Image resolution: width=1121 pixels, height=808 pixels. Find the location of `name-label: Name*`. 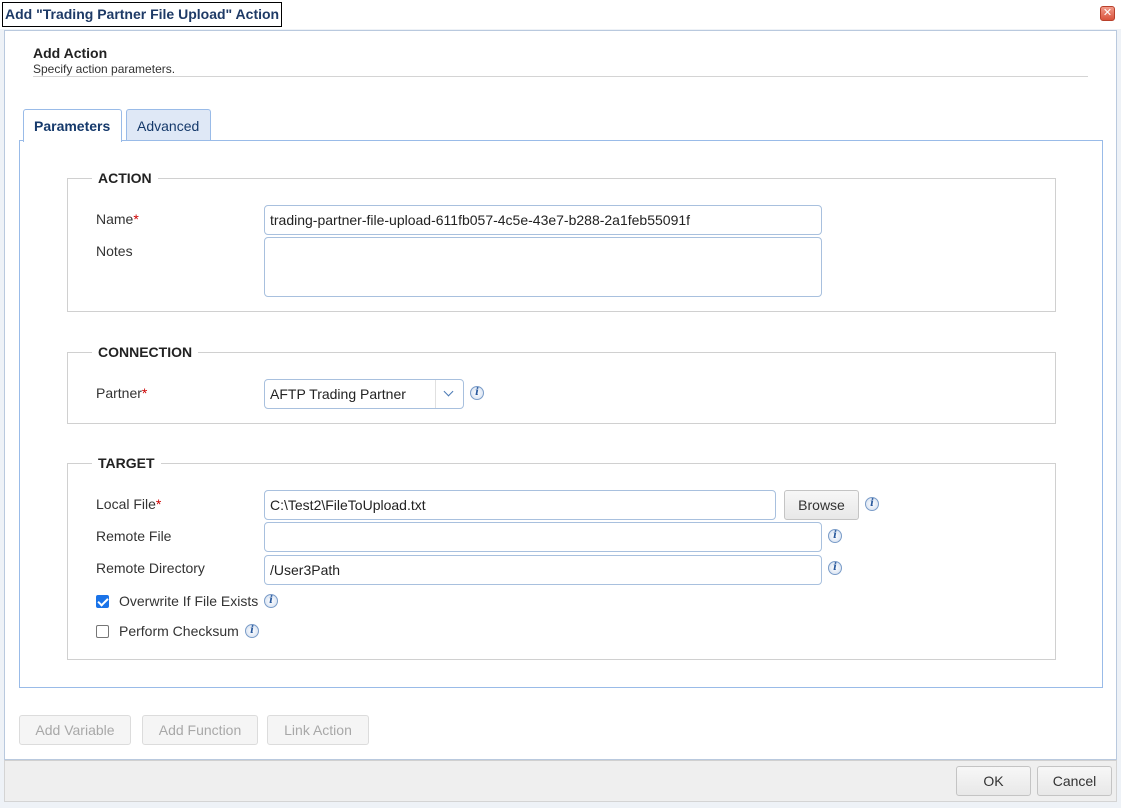

name-label: Name* is located at coordinates (117, 219).